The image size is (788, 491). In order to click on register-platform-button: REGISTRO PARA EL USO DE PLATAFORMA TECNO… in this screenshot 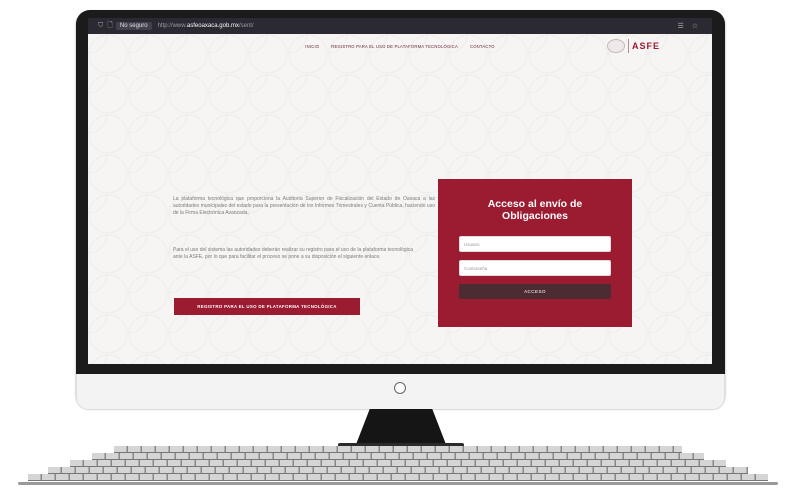, I will do `click(267, 306)`.